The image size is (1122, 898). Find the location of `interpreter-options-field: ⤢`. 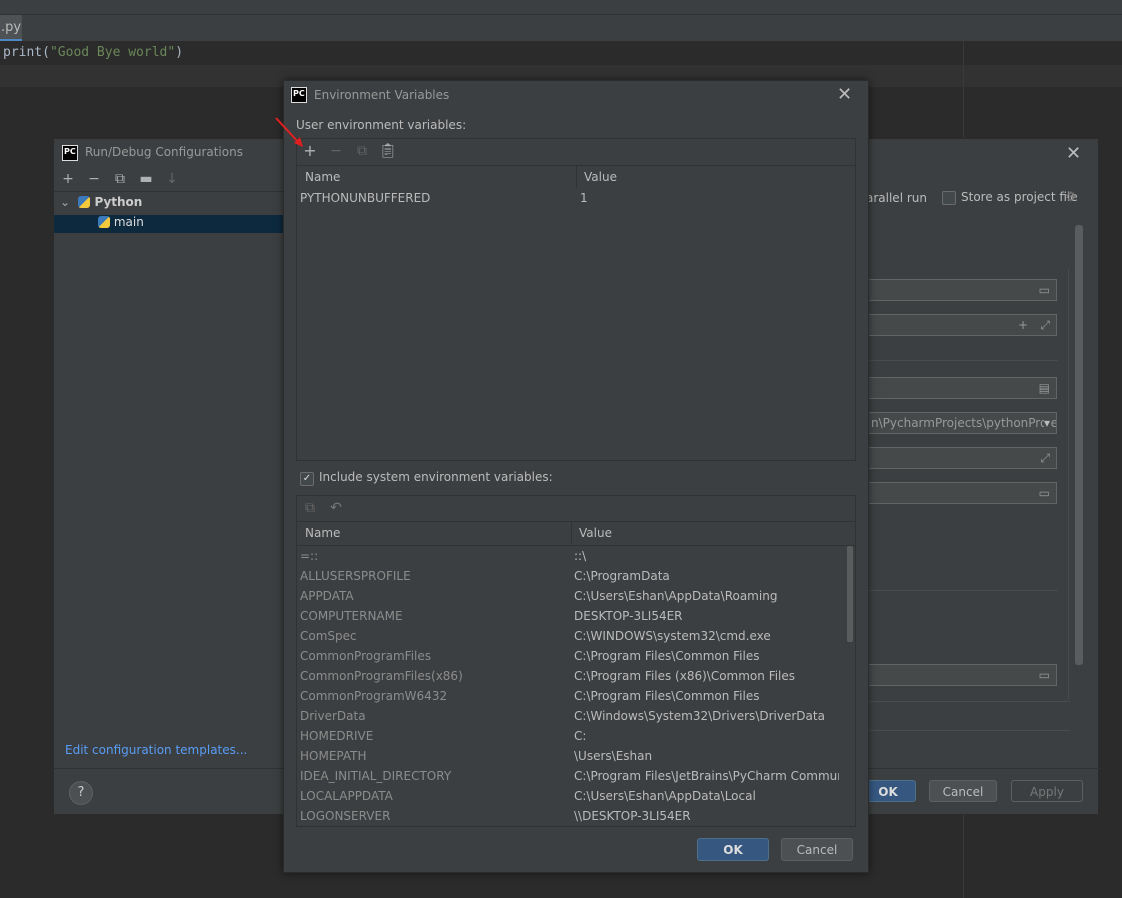

interpreter-options-field: ⤢ is located at coordinates (962, 458).